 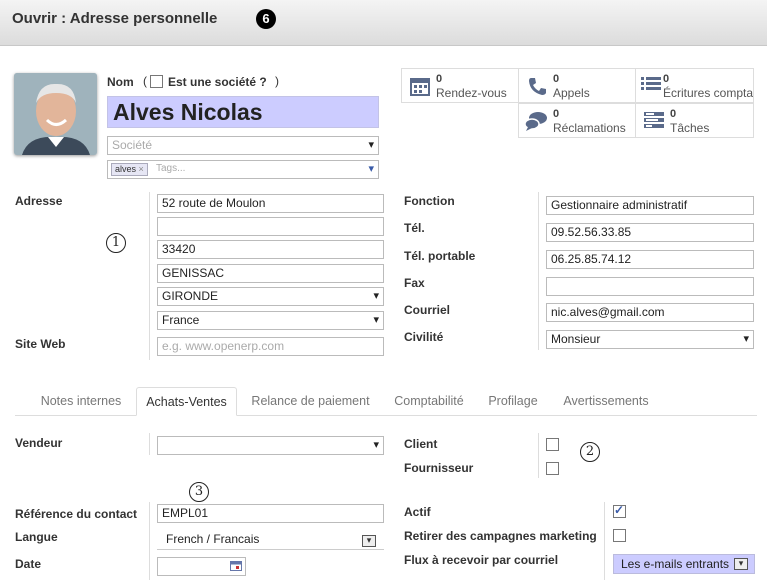 What do you see at coordinates (439, 468) in the screenshot?
I see `supplier-label: Fournisseur` at bounding box center [439, 468].